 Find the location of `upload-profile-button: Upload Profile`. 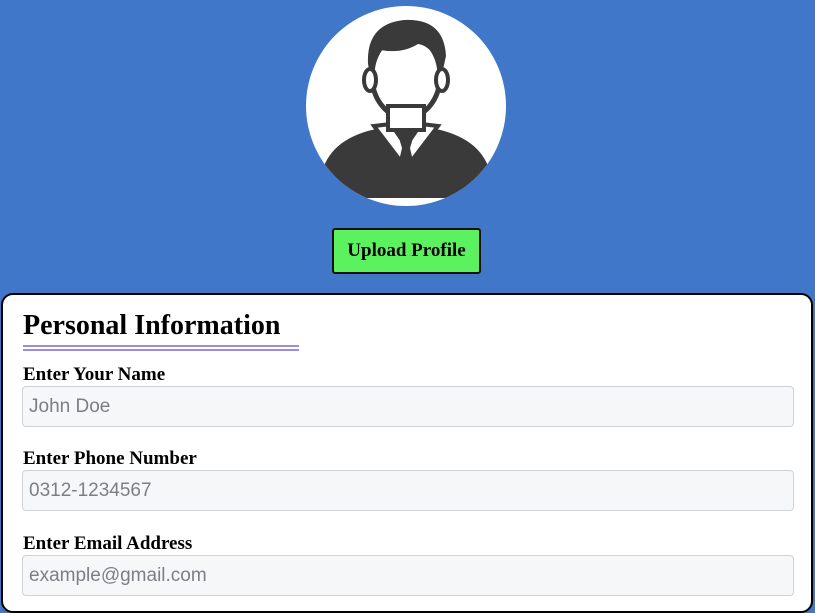

upload-profile-button: Upload Profile is located at coordinates (406, 251).